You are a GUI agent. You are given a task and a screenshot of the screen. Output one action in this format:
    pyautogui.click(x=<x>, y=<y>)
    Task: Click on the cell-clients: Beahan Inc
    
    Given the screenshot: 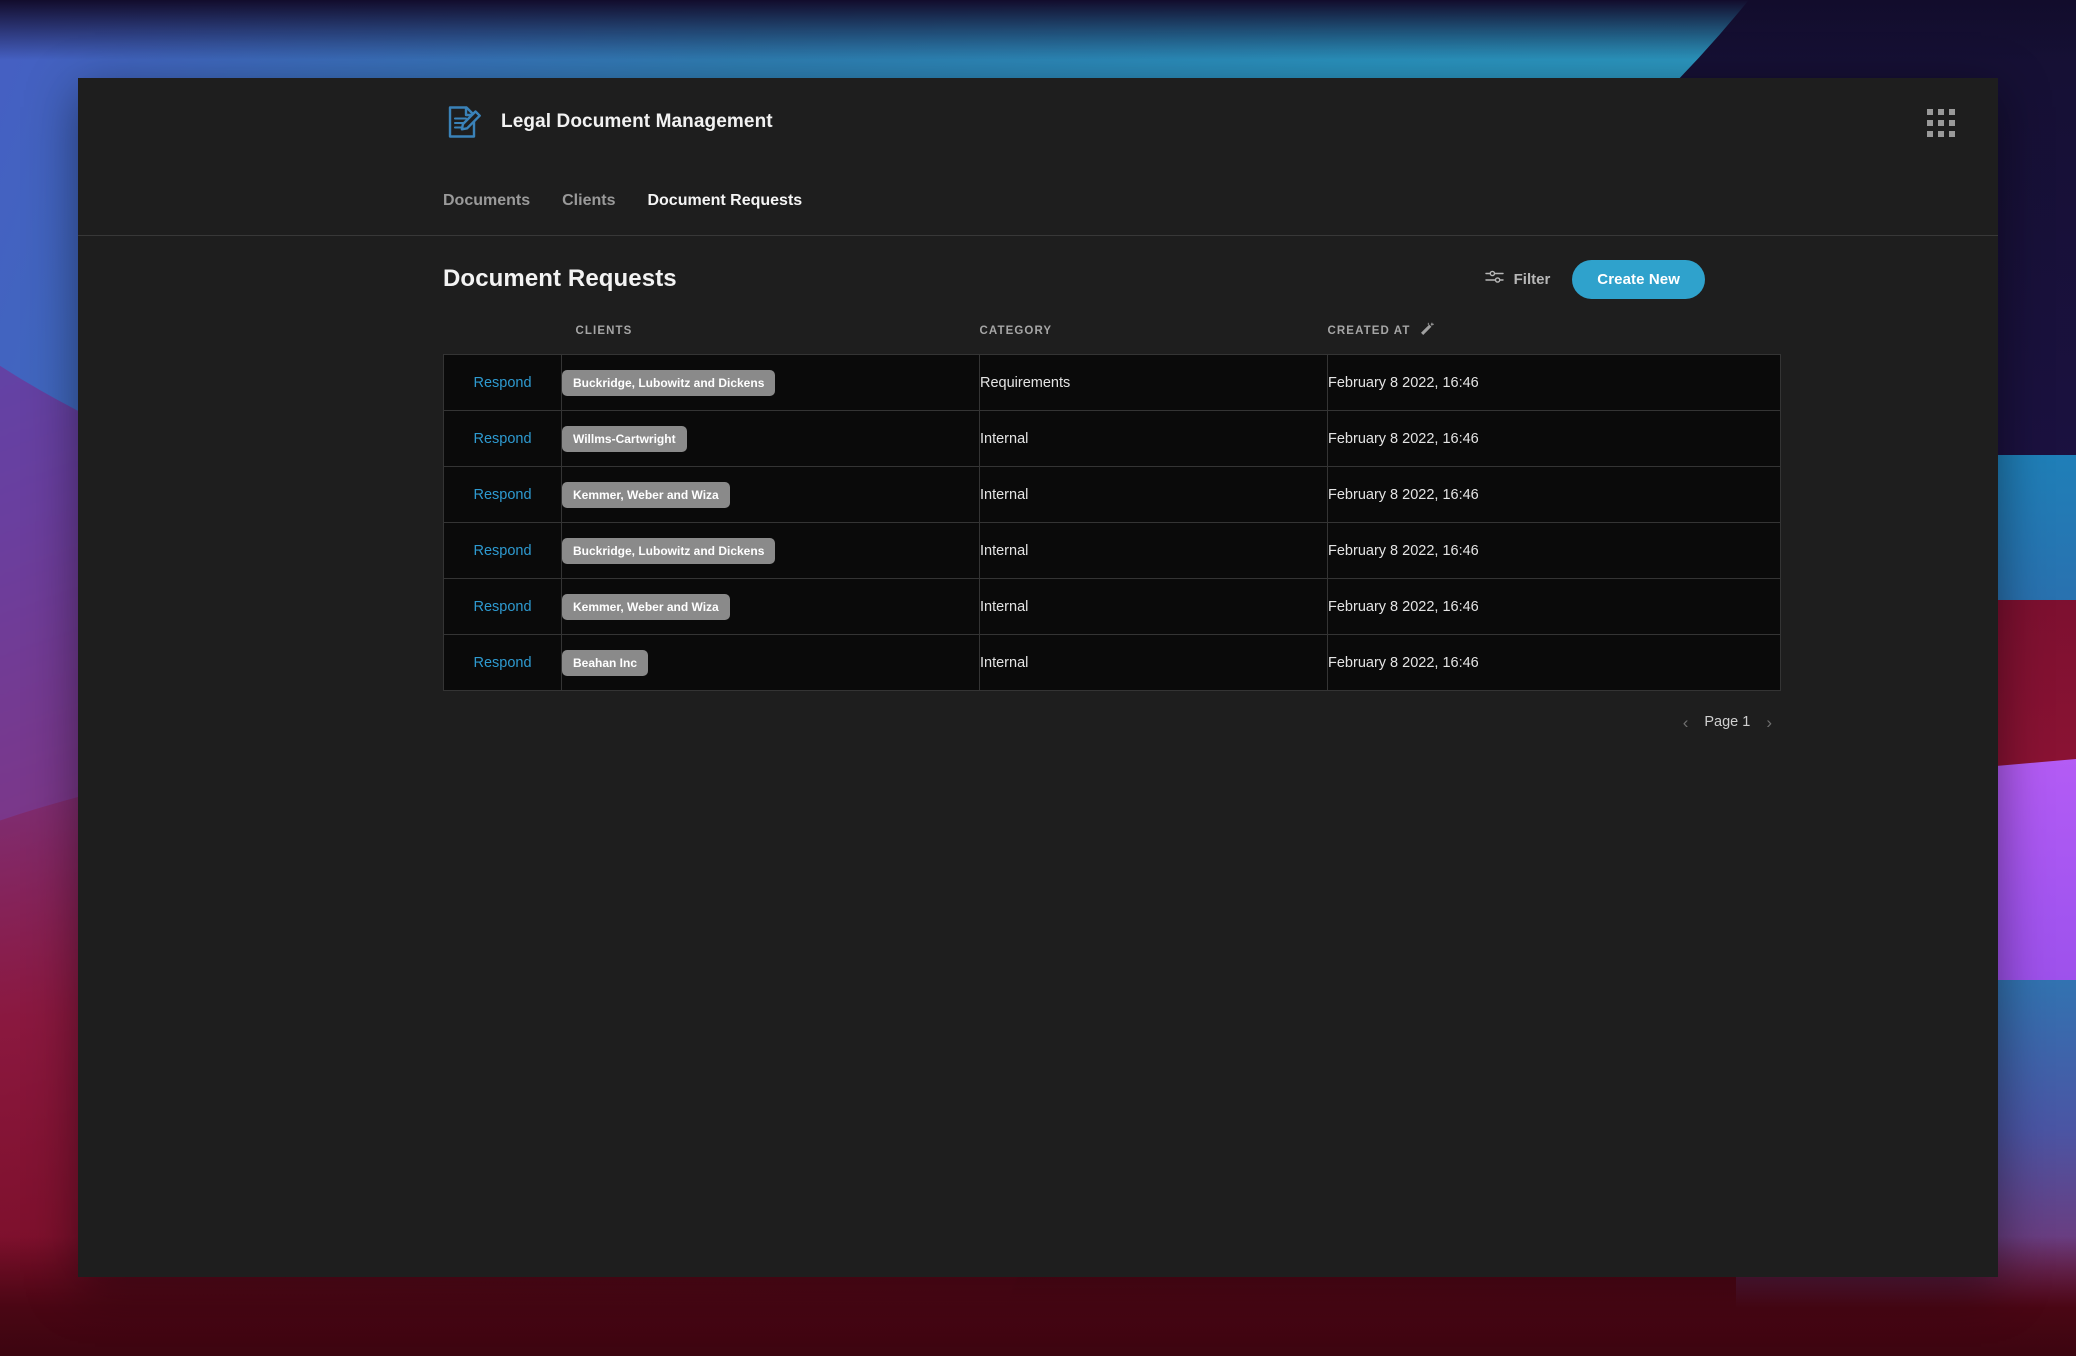 What is the action you would take?
    pyautogui.click(x=770, y=662)
    